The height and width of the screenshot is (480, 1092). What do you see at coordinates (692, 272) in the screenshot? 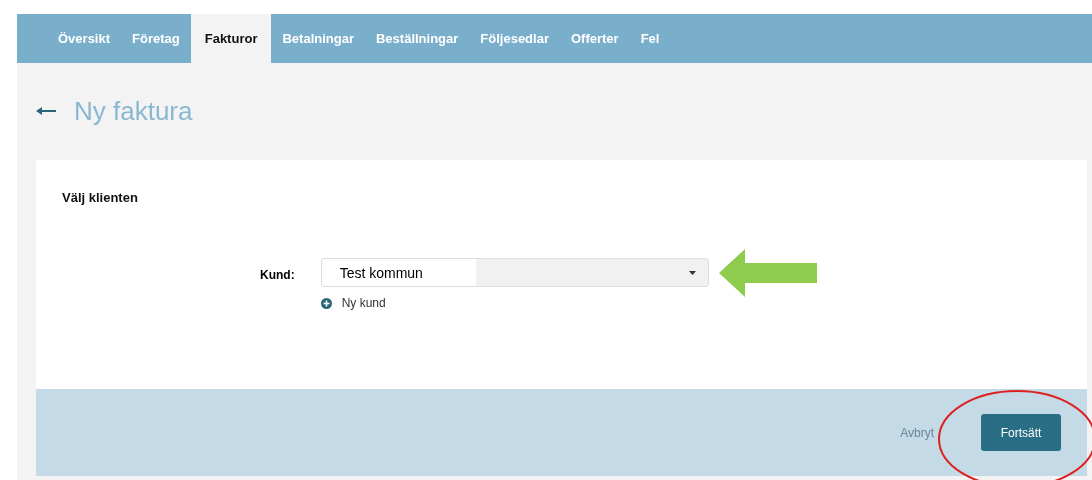
I see `caret-icon` at bounding box center [692, 272].